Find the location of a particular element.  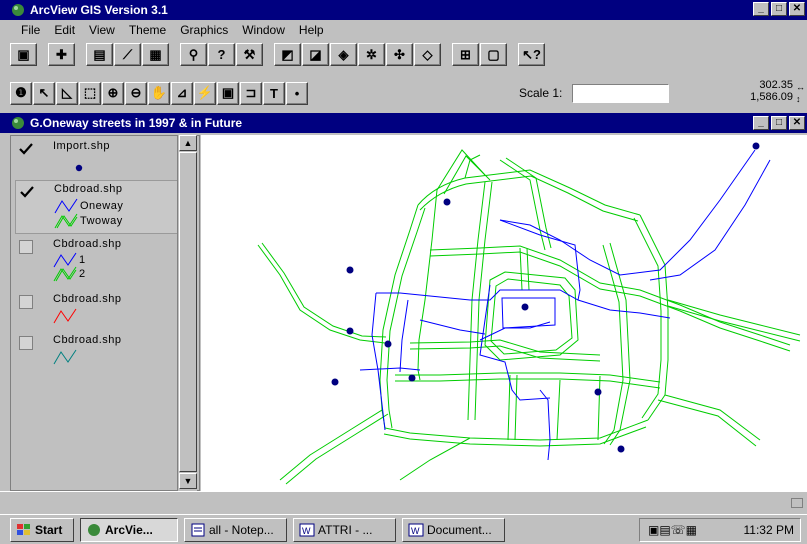

query-builder-icon: ⚒ is located at coordinates (249, 54).